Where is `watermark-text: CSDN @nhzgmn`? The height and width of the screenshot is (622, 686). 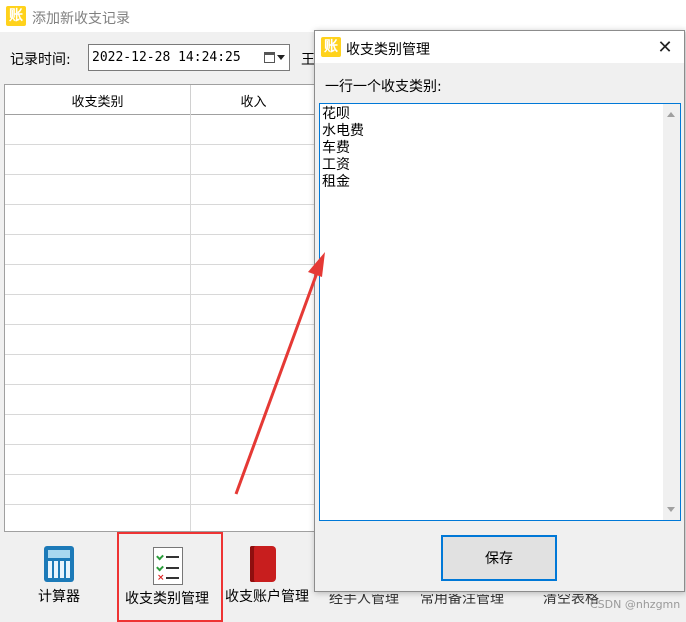 watermark-text: CSDN @nhzgmn is located at coordinates (635, 604).